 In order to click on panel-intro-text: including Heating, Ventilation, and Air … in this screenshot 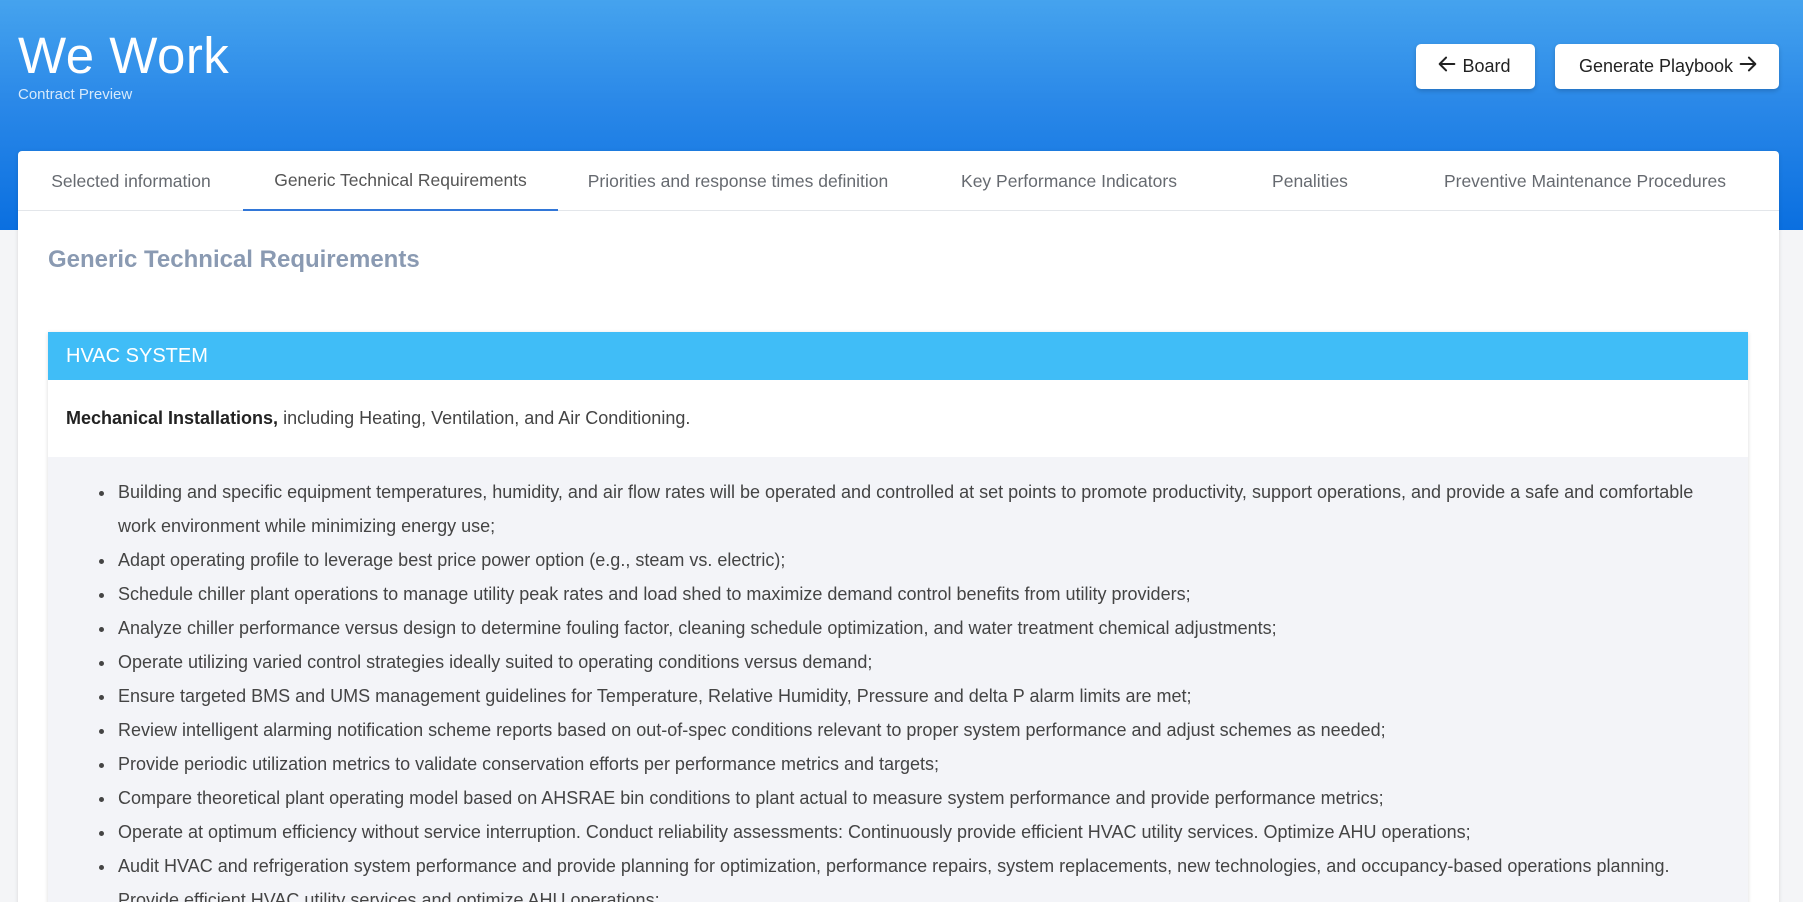, I will do `click(484, 418)`.